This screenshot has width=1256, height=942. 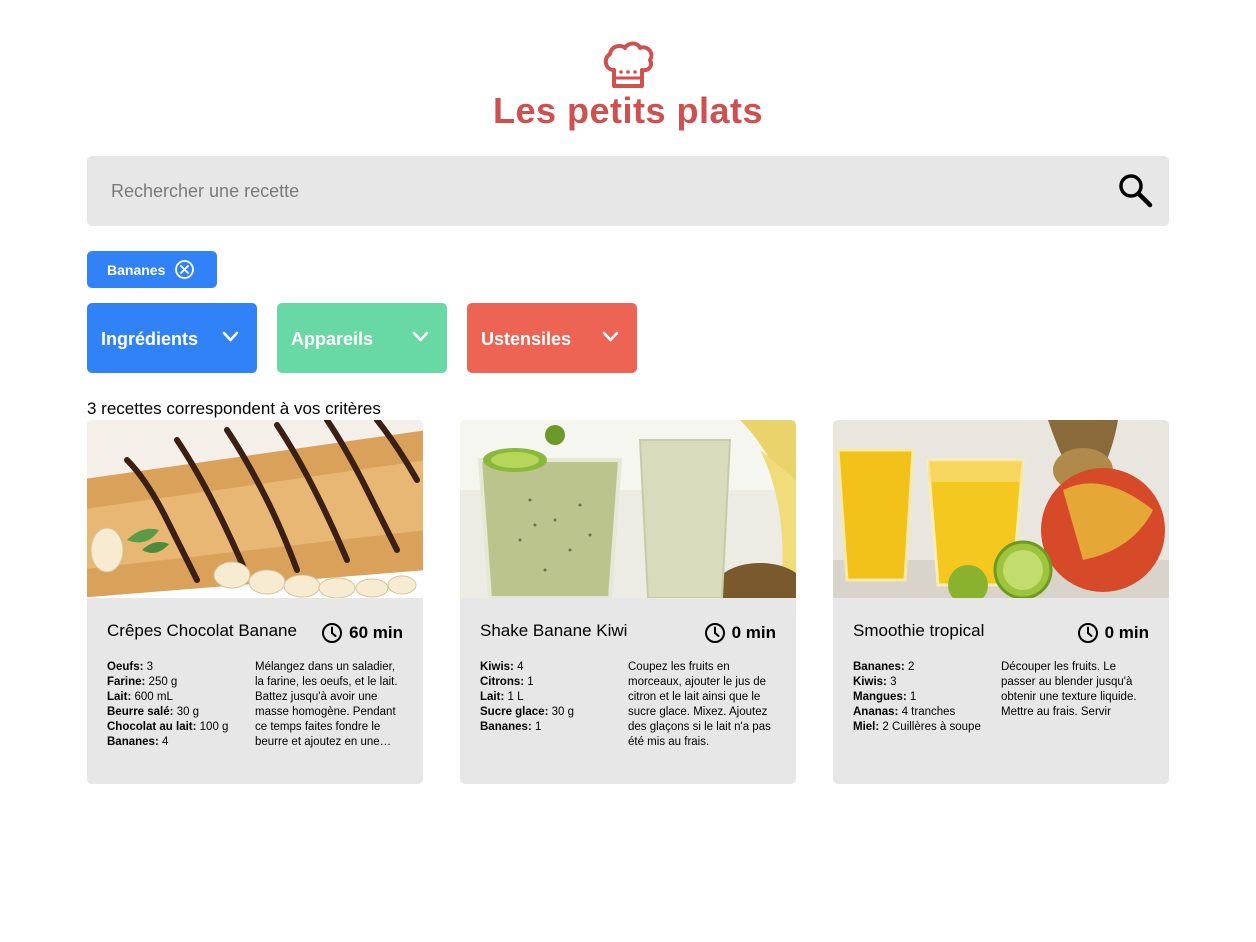 I want to click on filter-label: Ingrédients, so click(x=150, y=339).